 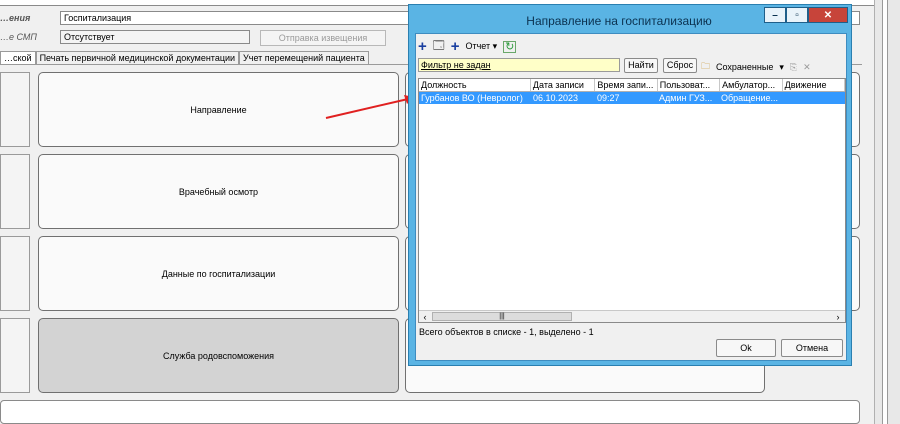 I want to click on reset-button: Сброс, so click(x=680, y=65).